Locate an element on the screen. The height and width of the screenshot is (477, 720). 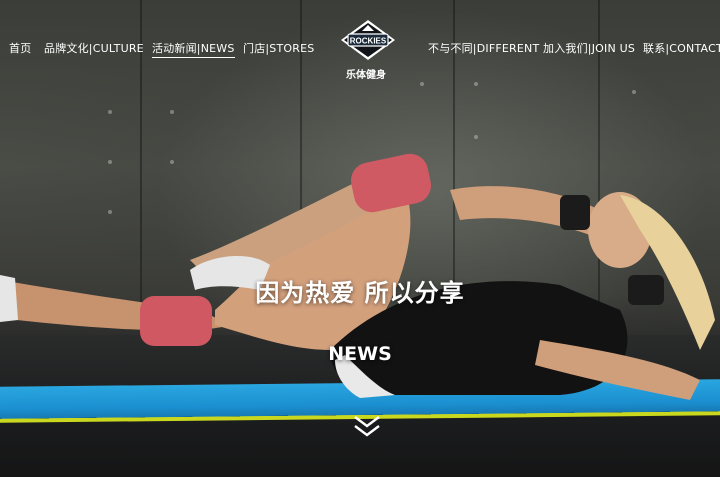
nav-culture: 品牌文化|CULTURE is located at coordinates (94, 48).